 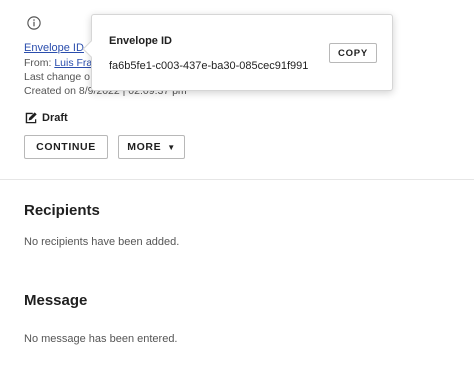 I want to click on copy-button: COPY, so click(x=353, y=53).